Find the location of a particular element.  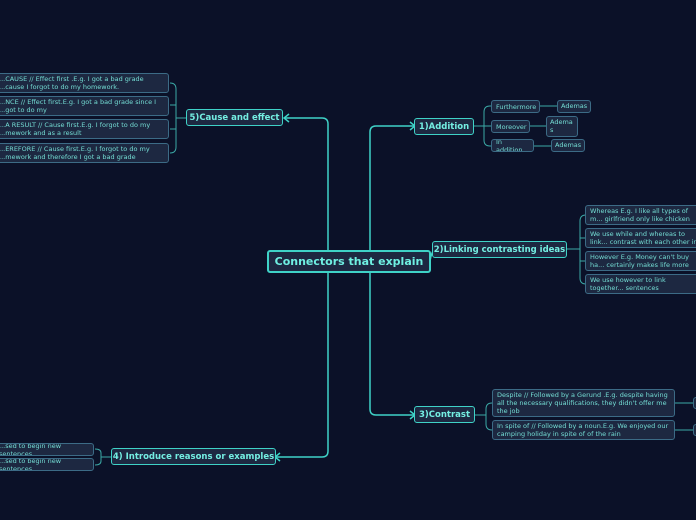

addition-item-in-addition: In addition is located at coordinates (512, 145).